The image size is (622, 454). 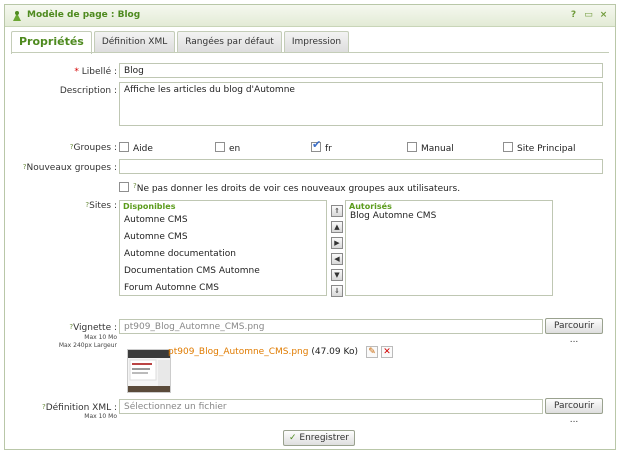 What do you see at coordinates (263, 352) in the screenshot?
I see `vignette-file-link: pt909_Blog_Automne_CMS.png (47.09 Ko)` at bounding box center [263, 352].